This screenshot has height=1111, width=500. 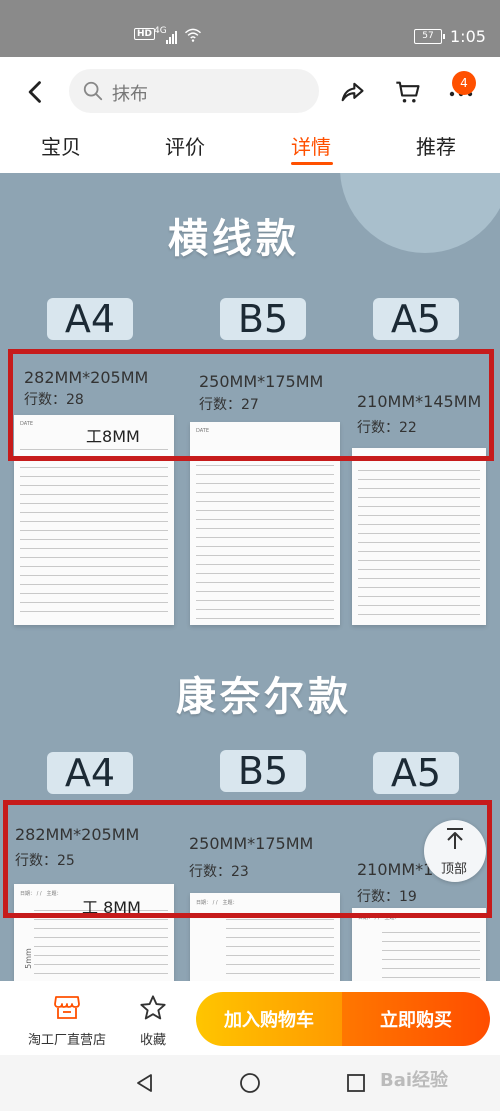 What do you see at coordinates (93, 91) in the screenshot?
I see `search-icon` at bounding box center [93, 91].